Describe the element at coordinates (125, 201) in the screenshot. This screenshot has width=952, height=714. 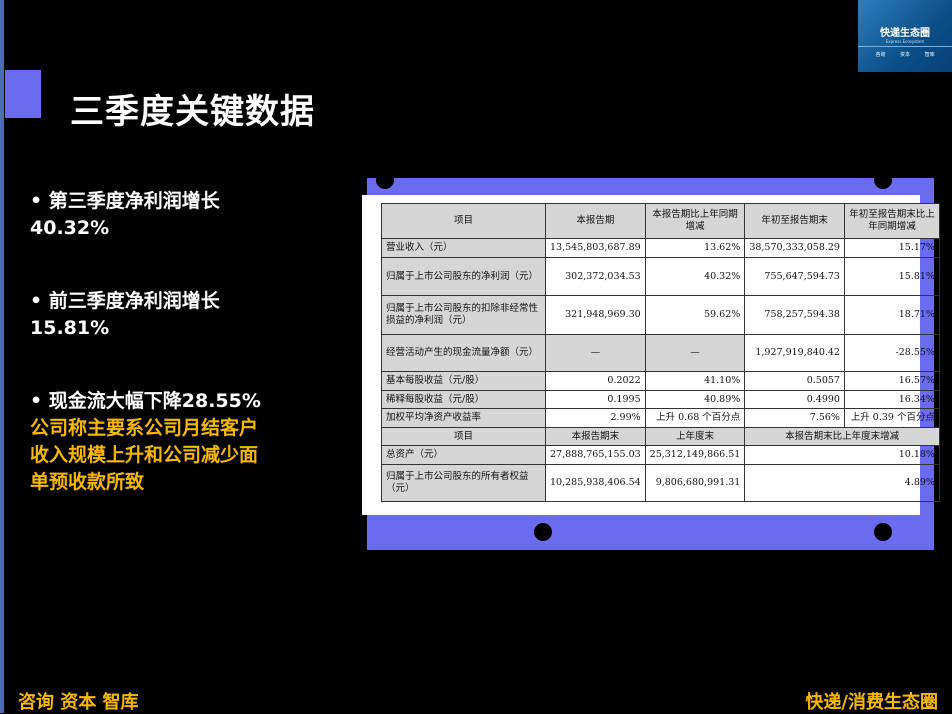
I see `bullet-text: • 第三季度净利润增长` at that location.